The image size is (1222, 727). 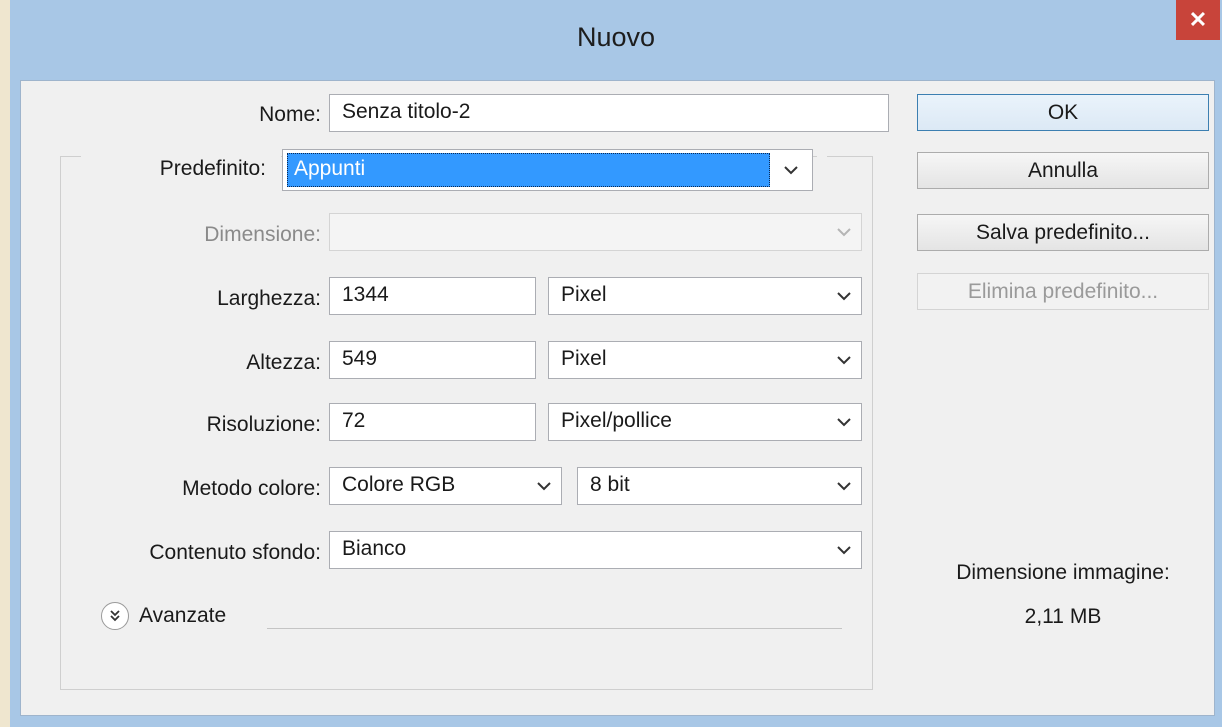 What do you see at coordinates (584, 294) in the screenshot?
I see `width-unit-value: Pixel` at bounding box center [584, 294].